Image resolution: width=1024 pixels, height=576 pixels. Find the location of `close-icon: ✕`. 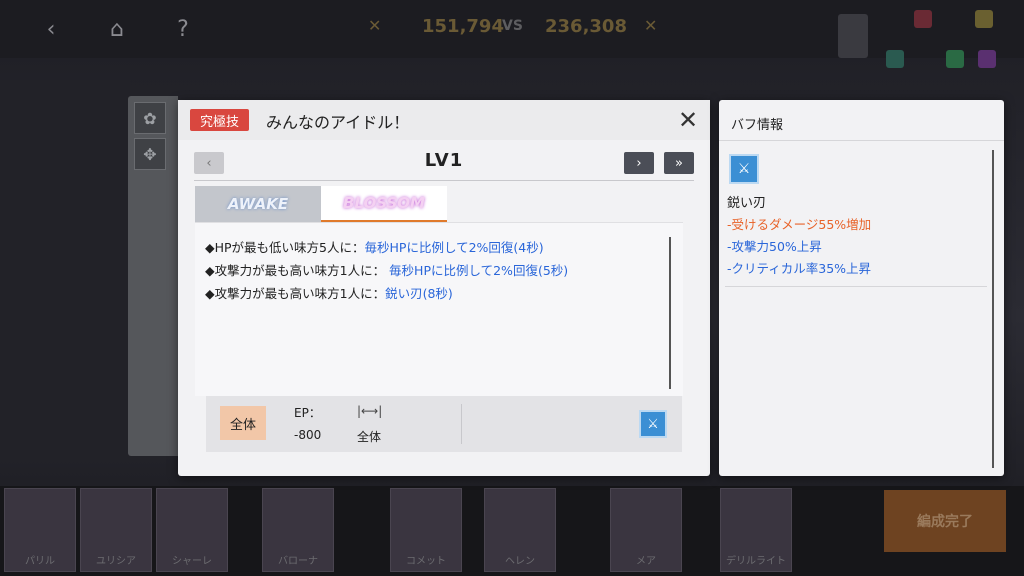

close-icon: ✕ is located at coordinates (688, 120).